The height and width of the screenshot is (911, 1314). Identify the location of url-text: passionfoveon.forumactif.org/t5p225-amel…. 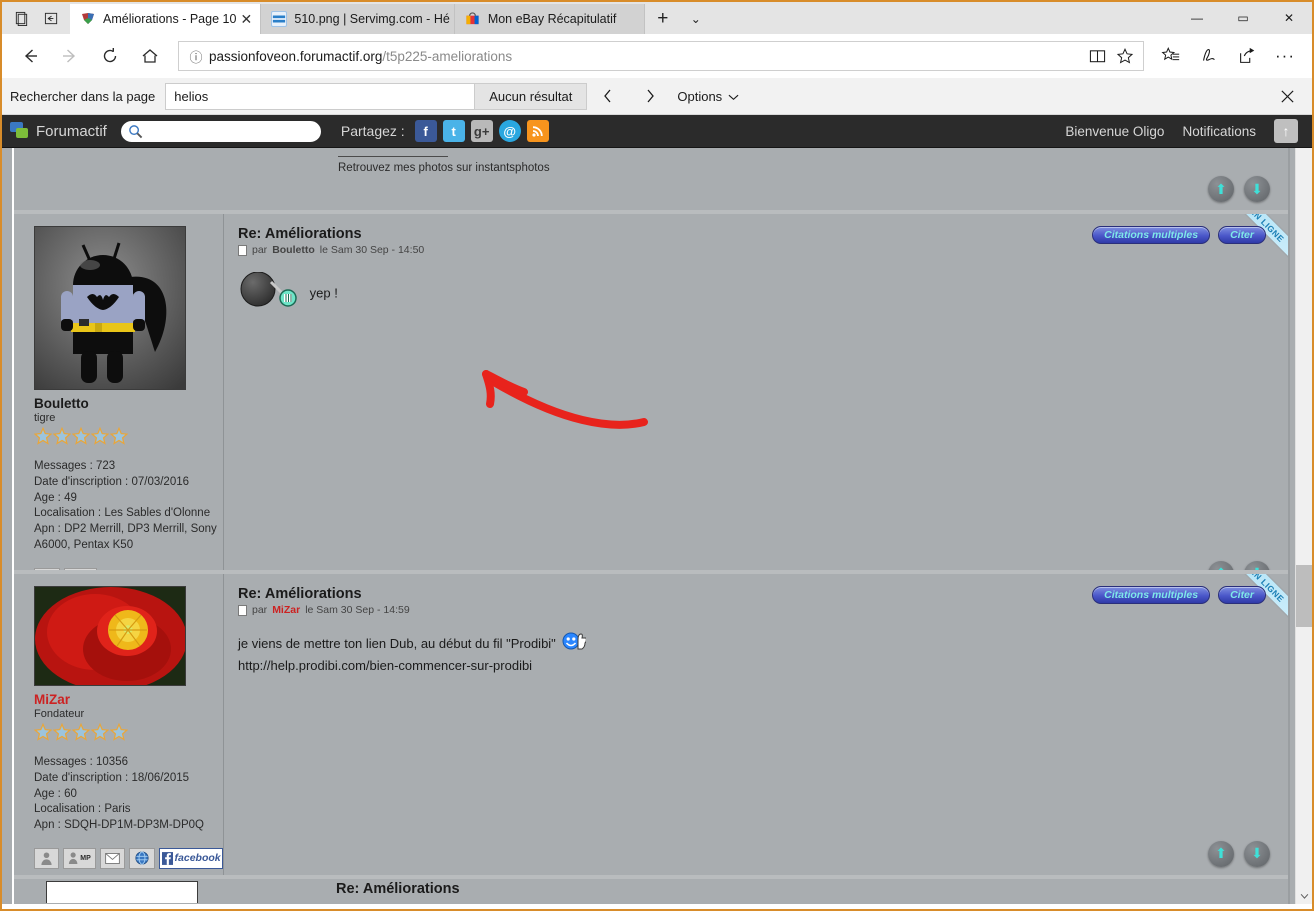
(646, 56).